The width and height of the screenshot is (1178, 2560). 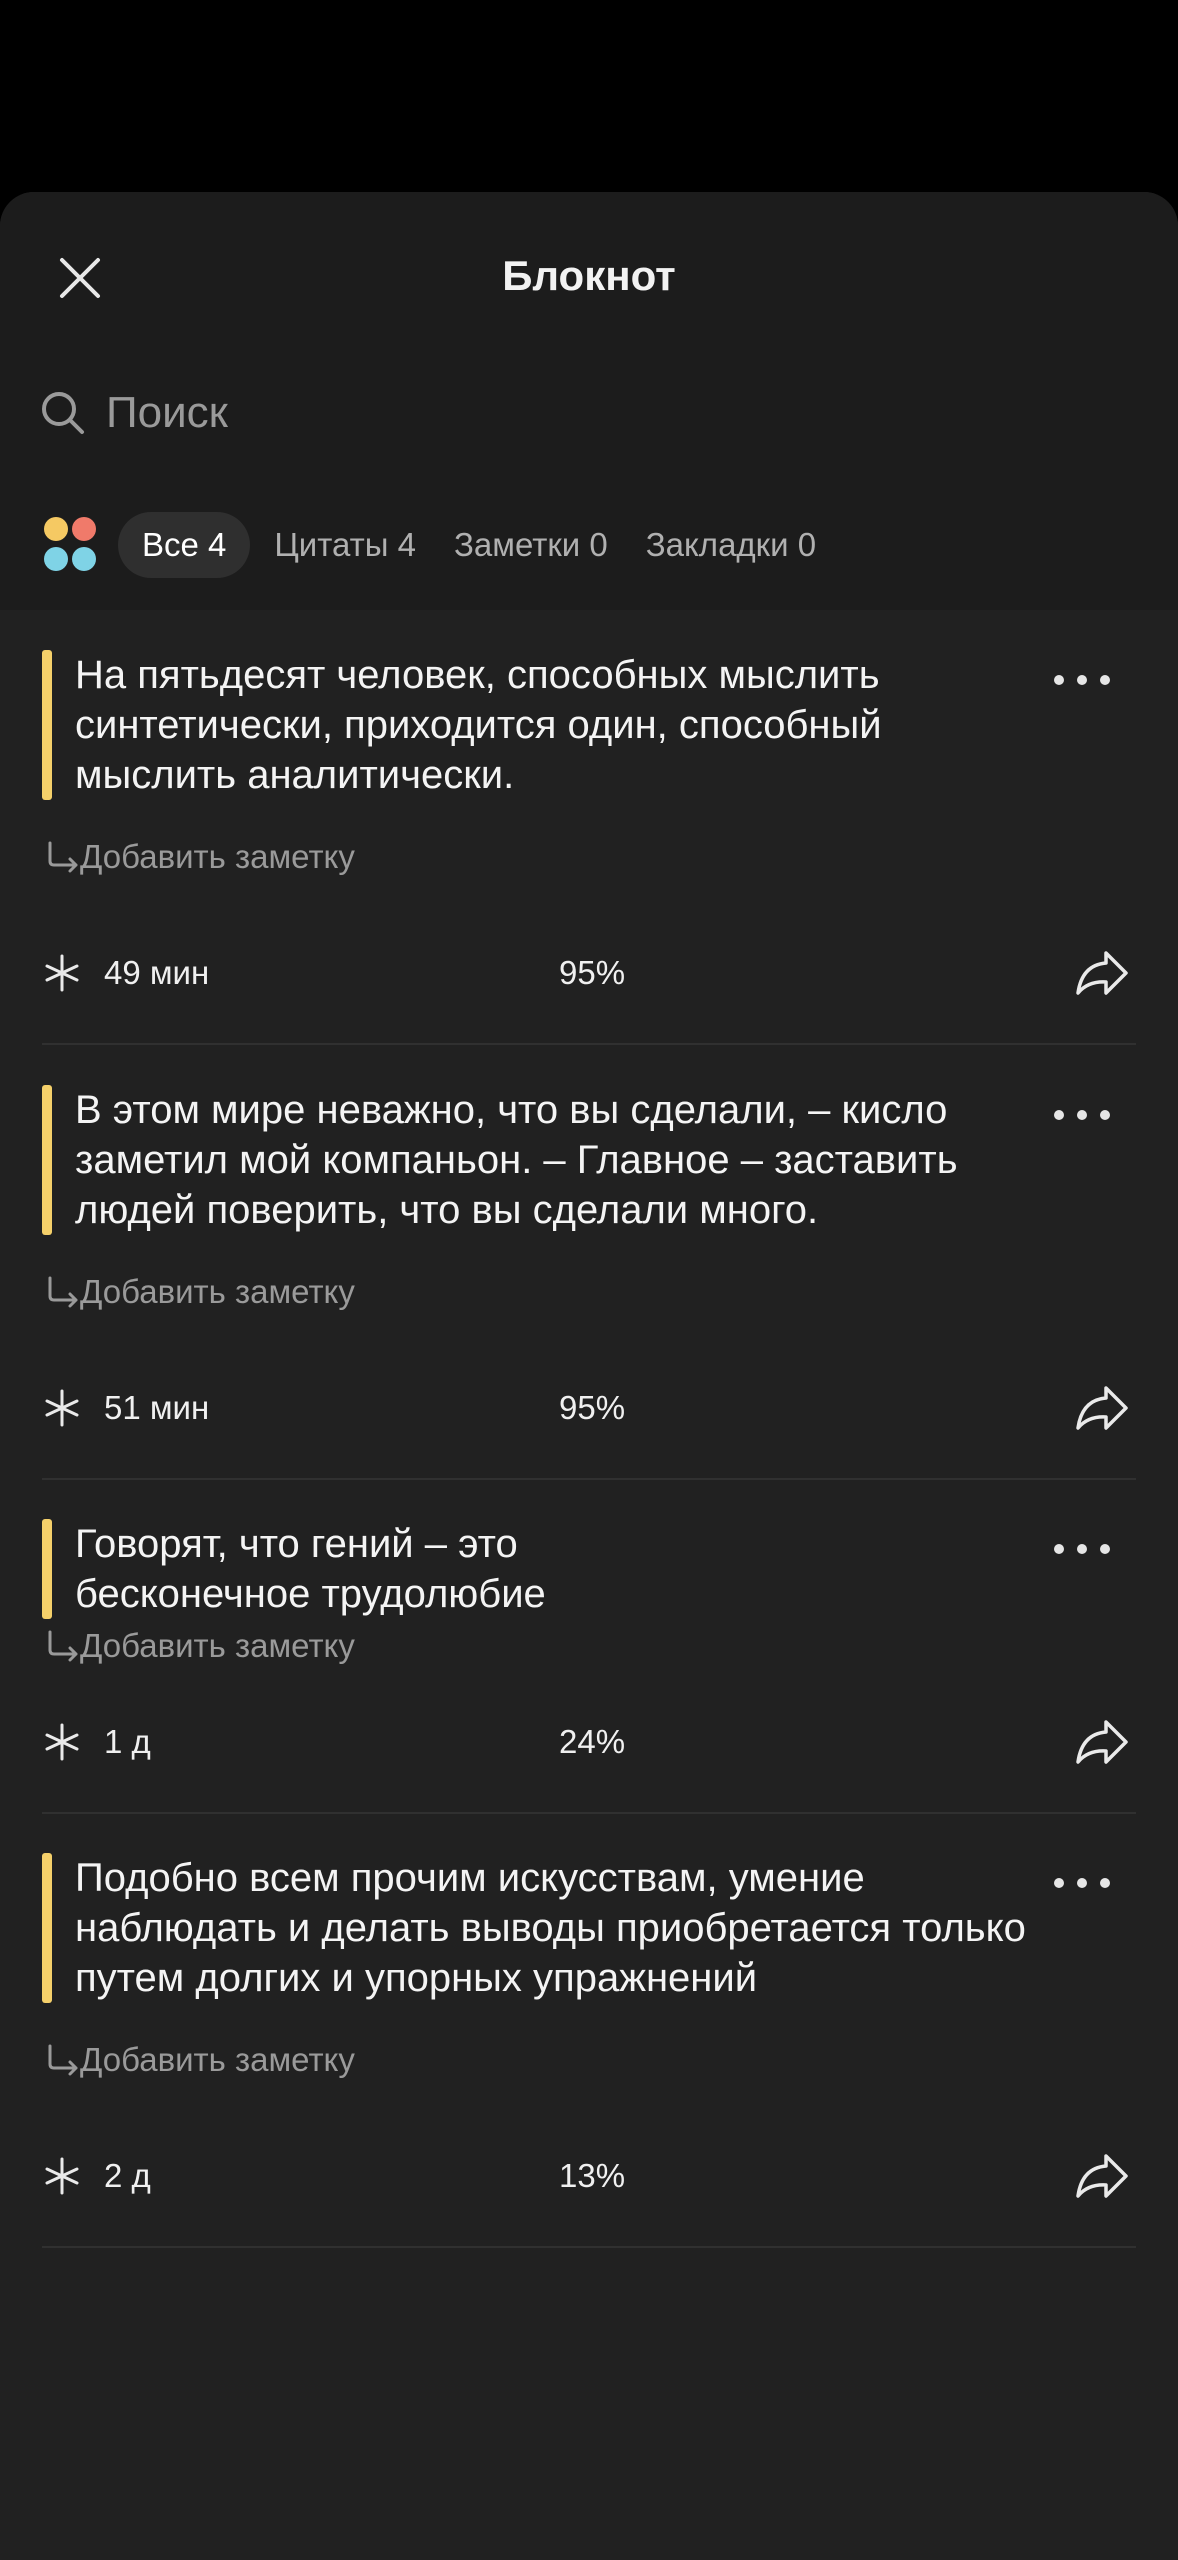 What do you see at coordinates (72, 545) in the screenshot?
I see `color-dots-icon` at bounding box center [72, 545].